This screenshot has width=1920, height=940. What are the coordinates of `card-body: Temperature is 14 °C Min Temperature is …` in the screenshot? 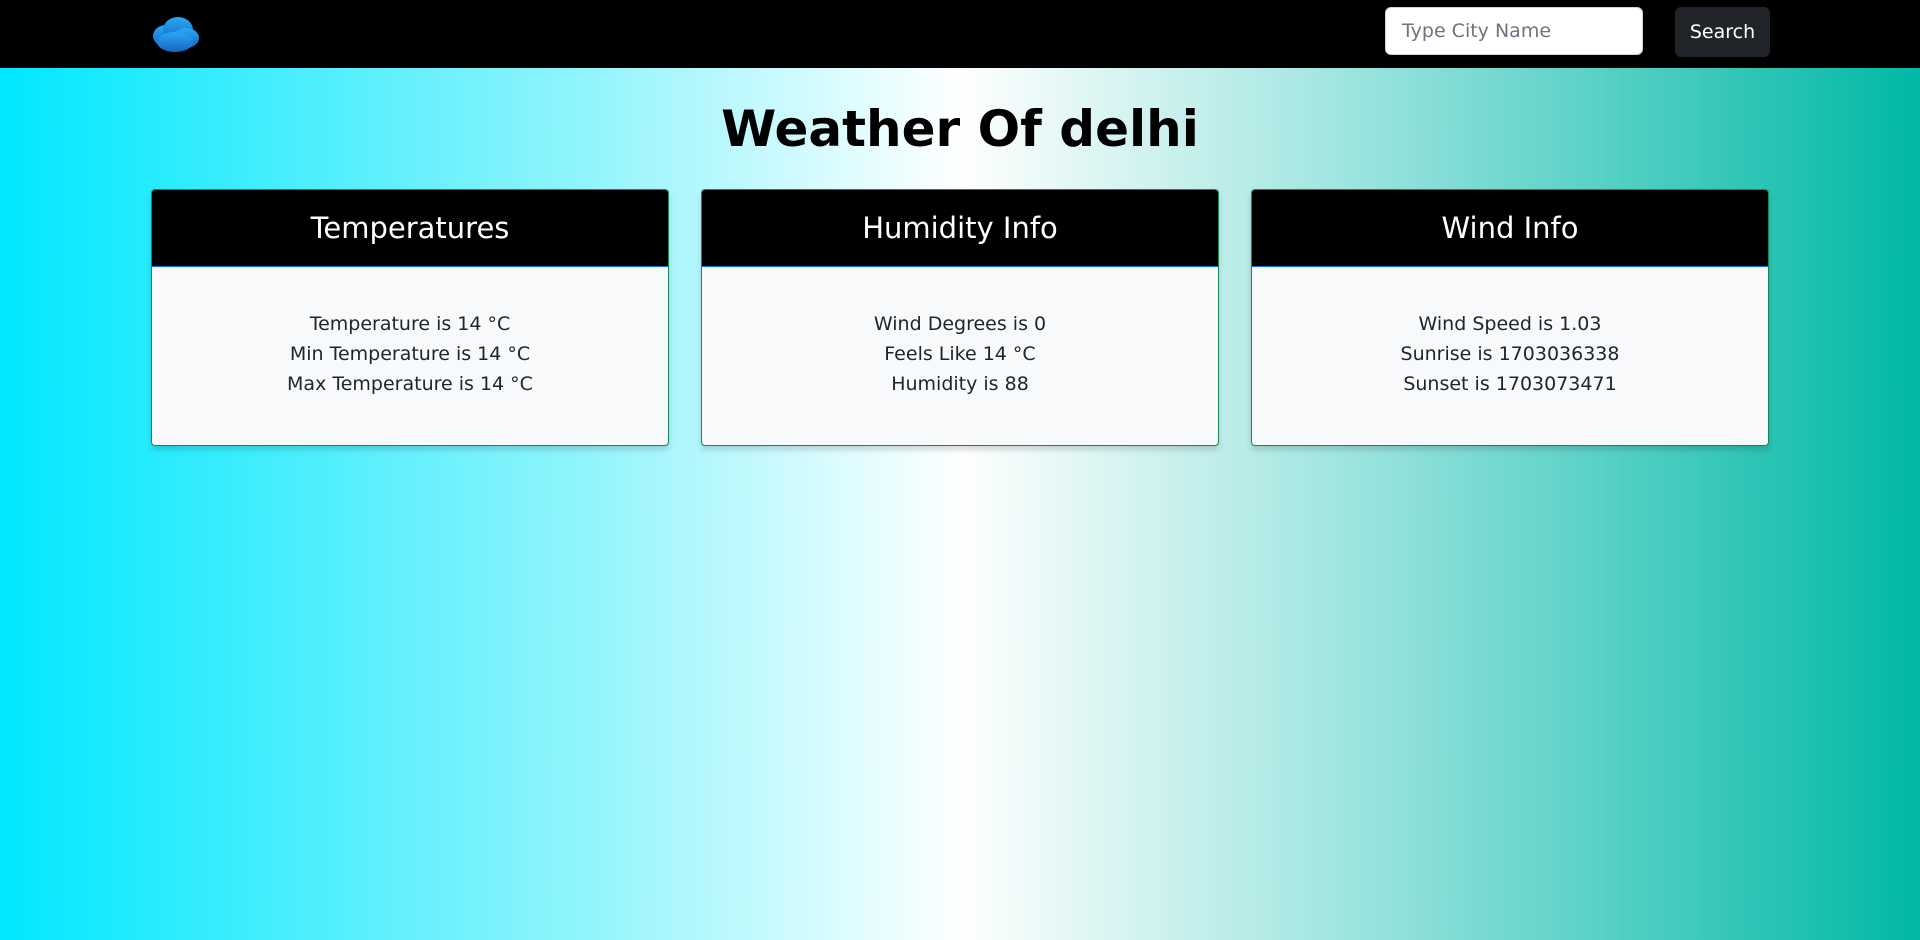 It's located at (410, 333).